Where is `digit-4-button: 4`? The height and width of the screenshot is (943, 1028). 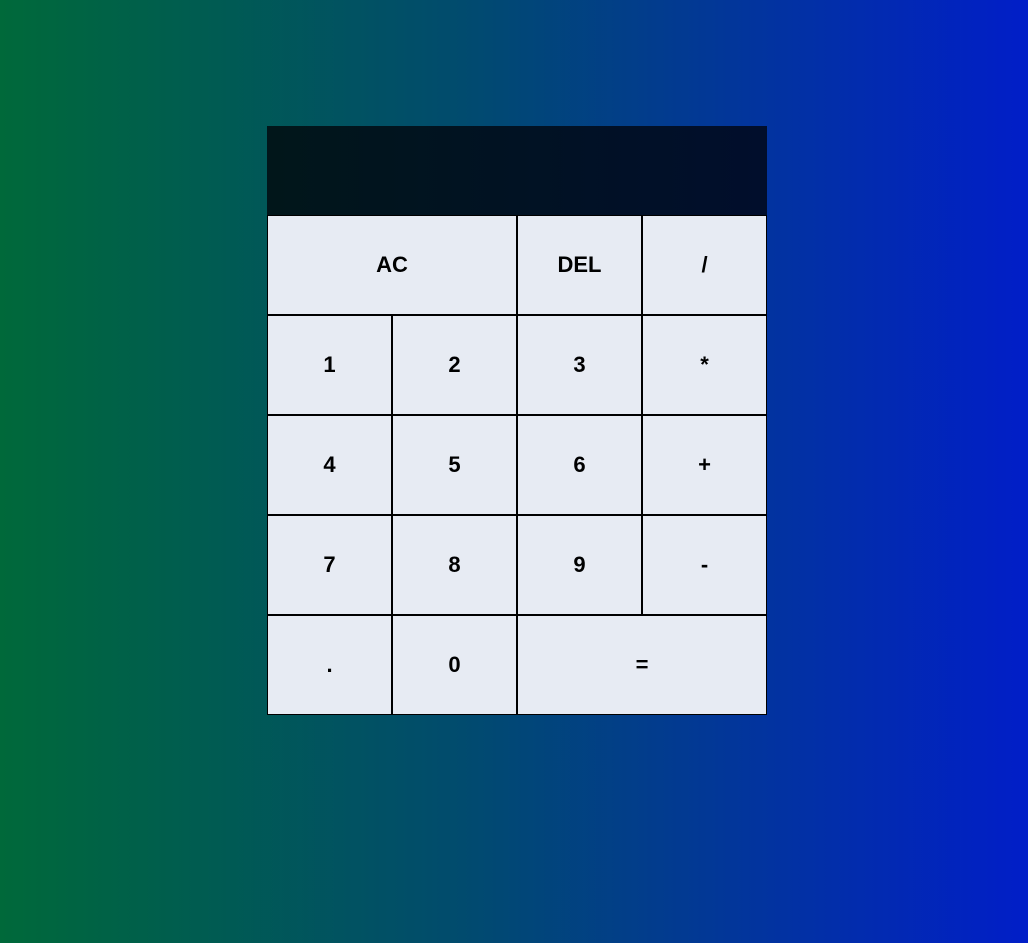 digit-4-button: 4 is located at coordinates (329, 465).